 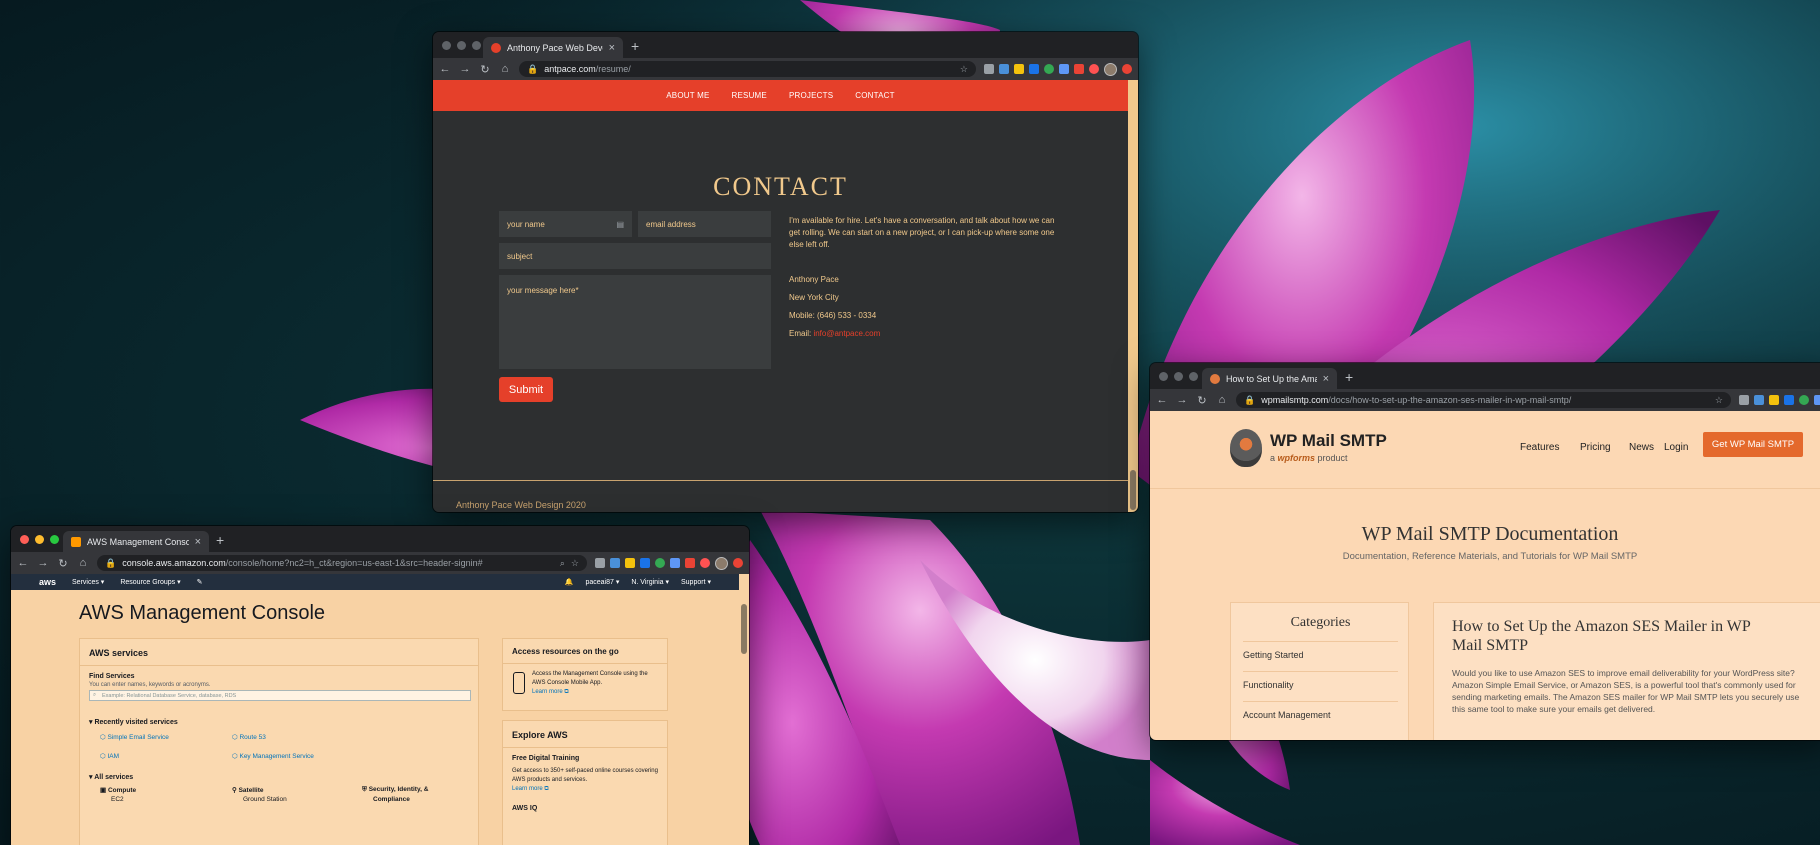 What do you see at coordinates (1246, 448) in the screenshot?
I see `wp-mail-smtp-logo-icon` at bounding box center [1246, 448].